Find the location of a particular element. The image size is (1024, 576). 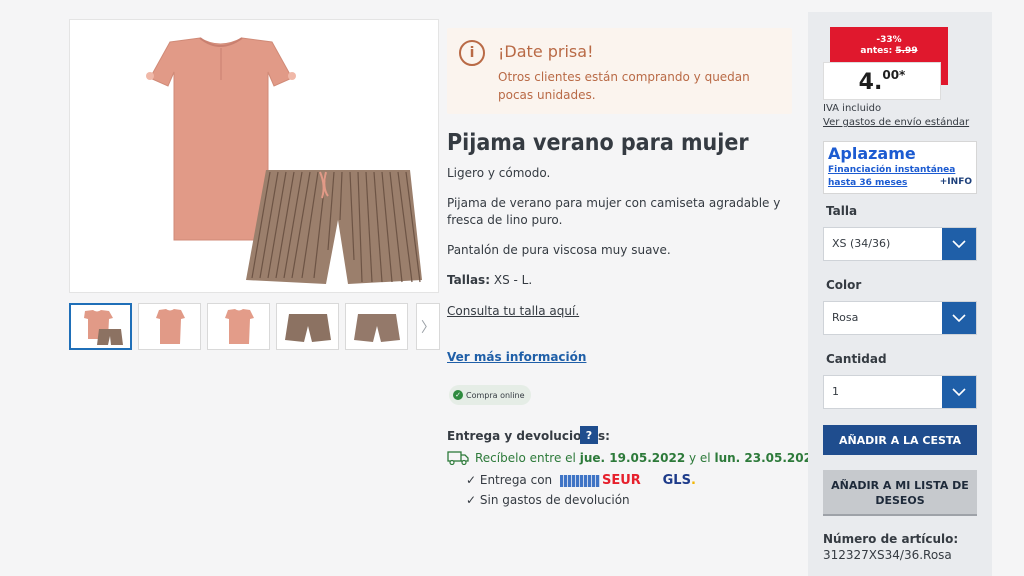

seur-logo-bars is located at coordinates (579, 480).